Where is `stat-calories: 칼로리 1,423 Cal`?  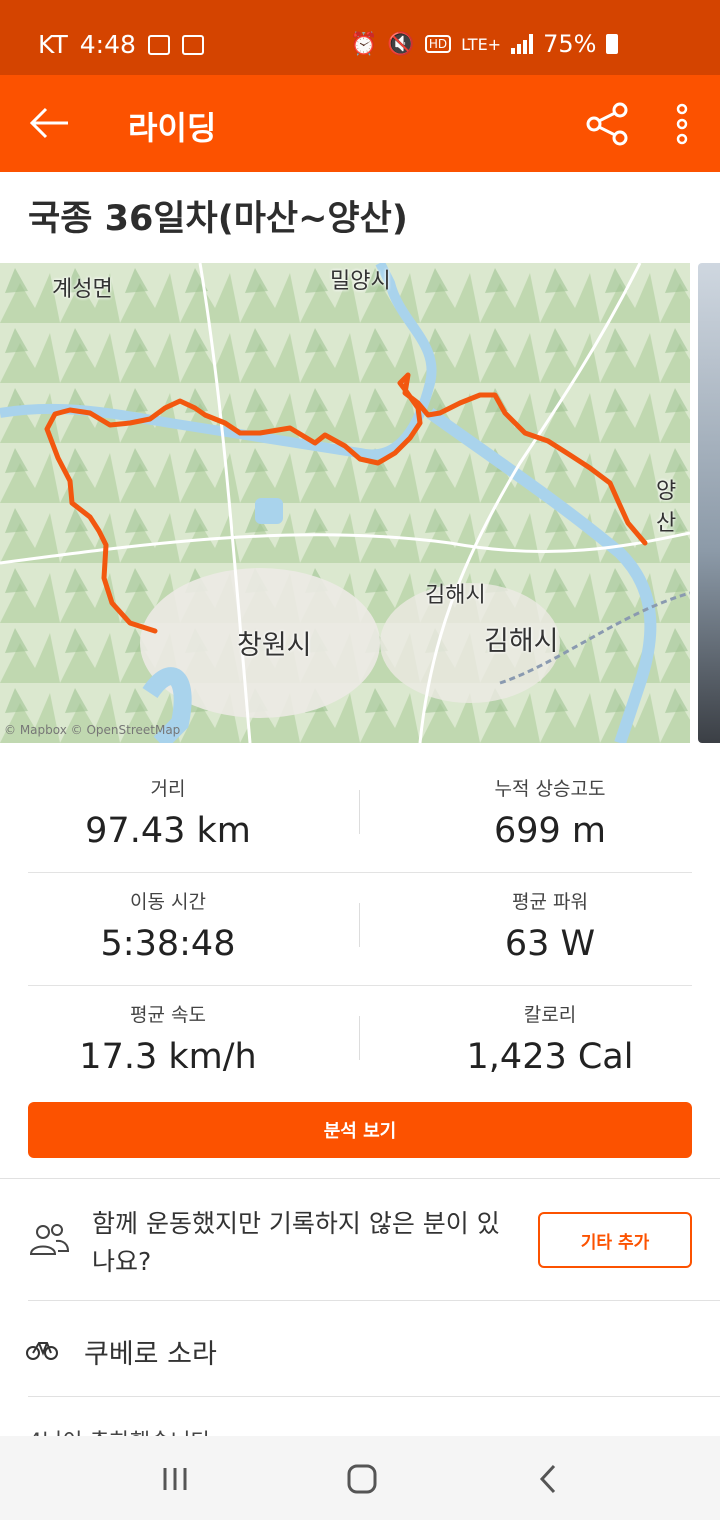 stat-calories: 칼로리 1,423 Cal is located at coordinates (550, 1038).